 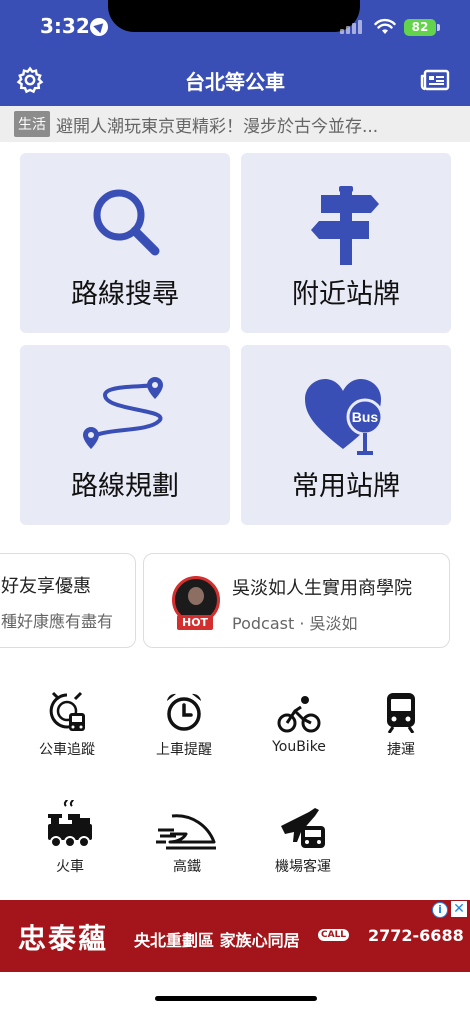 What do you see at coordinates (346, 486) in the screenshot?
I see `favorite-stops-label: 常用站牌` at bounding box center [346, 486].